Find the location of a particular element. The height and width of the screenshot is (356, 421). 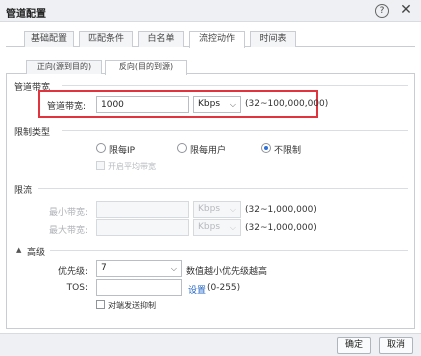

max-unit-value: Kbps is located at coordinates (209, 227).